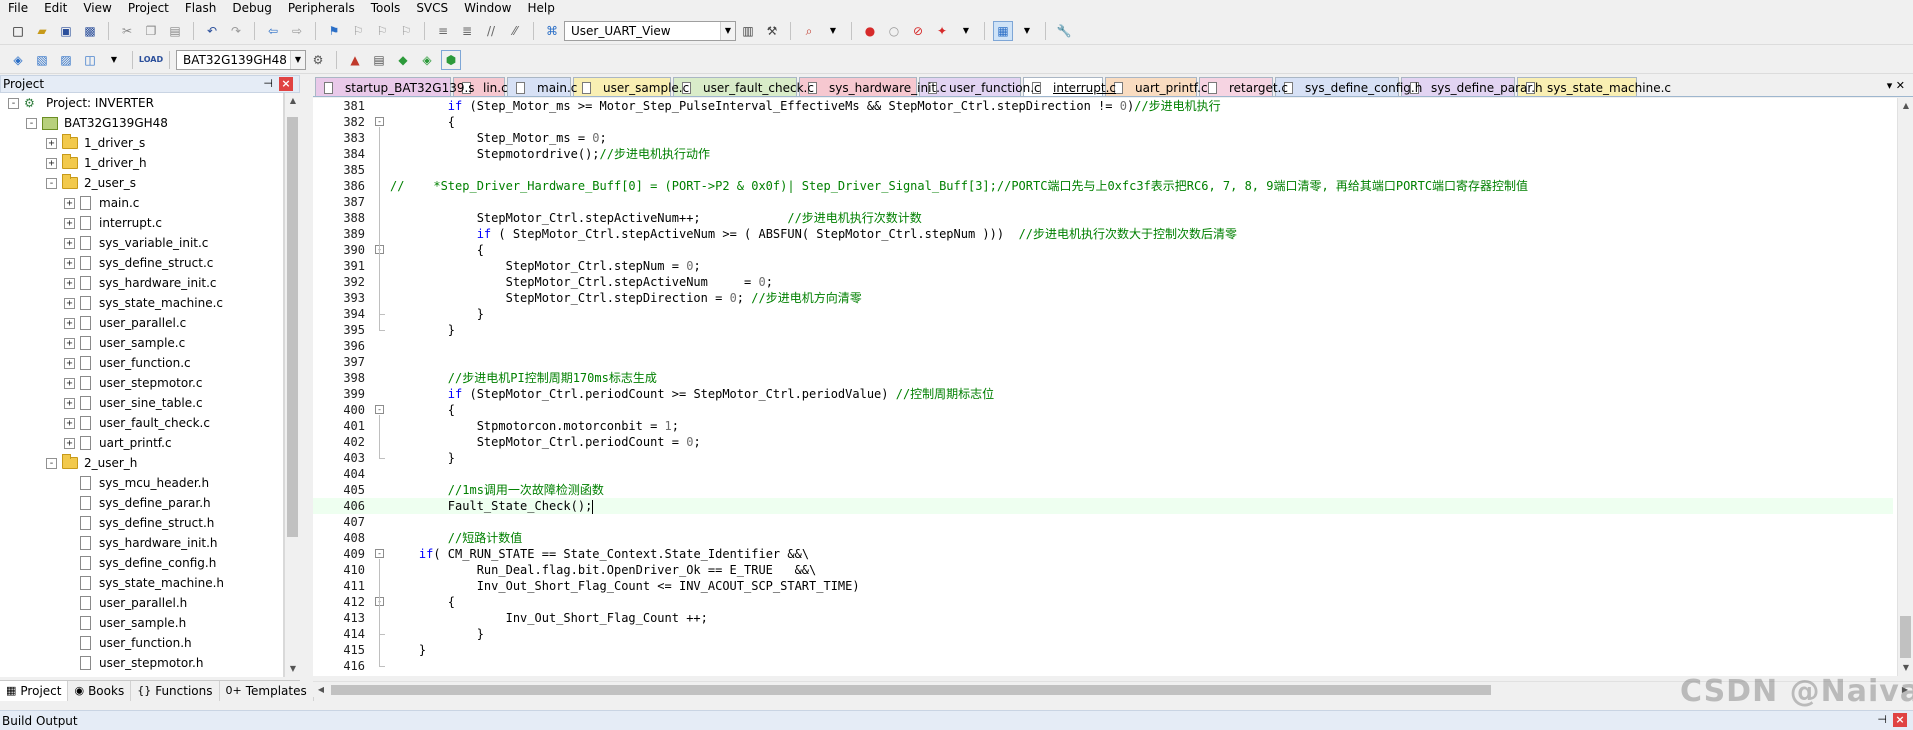  I want to click on tree-item: + user_sine_table.c, so click(133, 403).